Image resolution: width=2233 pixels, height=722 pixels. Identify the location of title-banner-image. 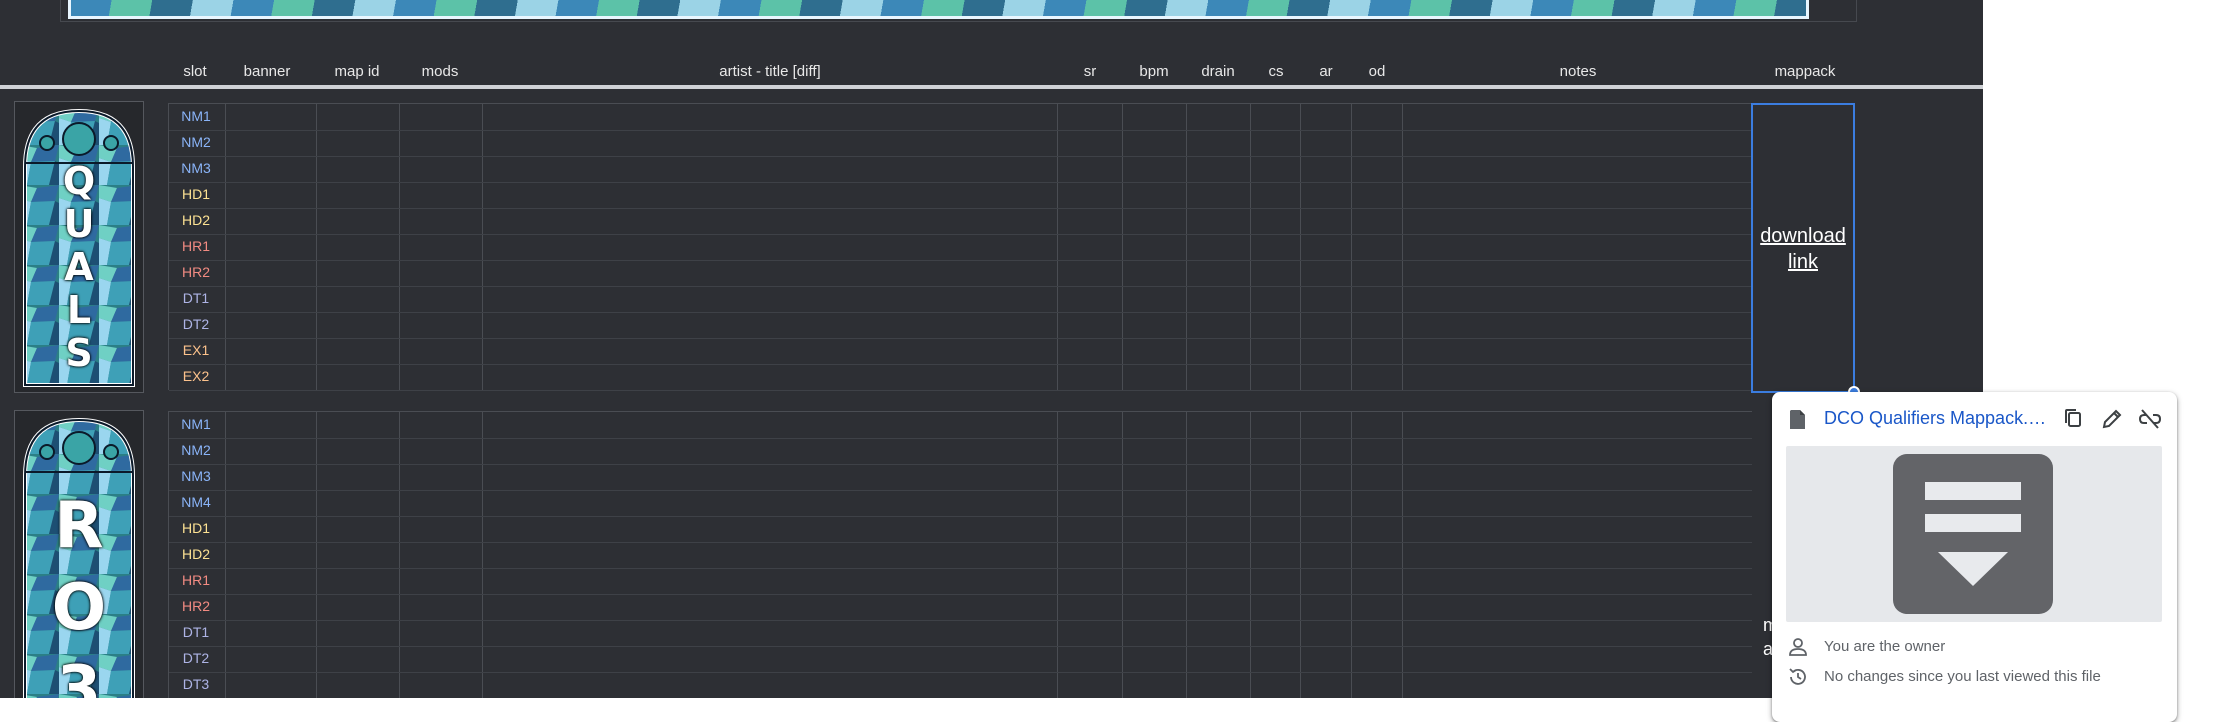
(938, 9).